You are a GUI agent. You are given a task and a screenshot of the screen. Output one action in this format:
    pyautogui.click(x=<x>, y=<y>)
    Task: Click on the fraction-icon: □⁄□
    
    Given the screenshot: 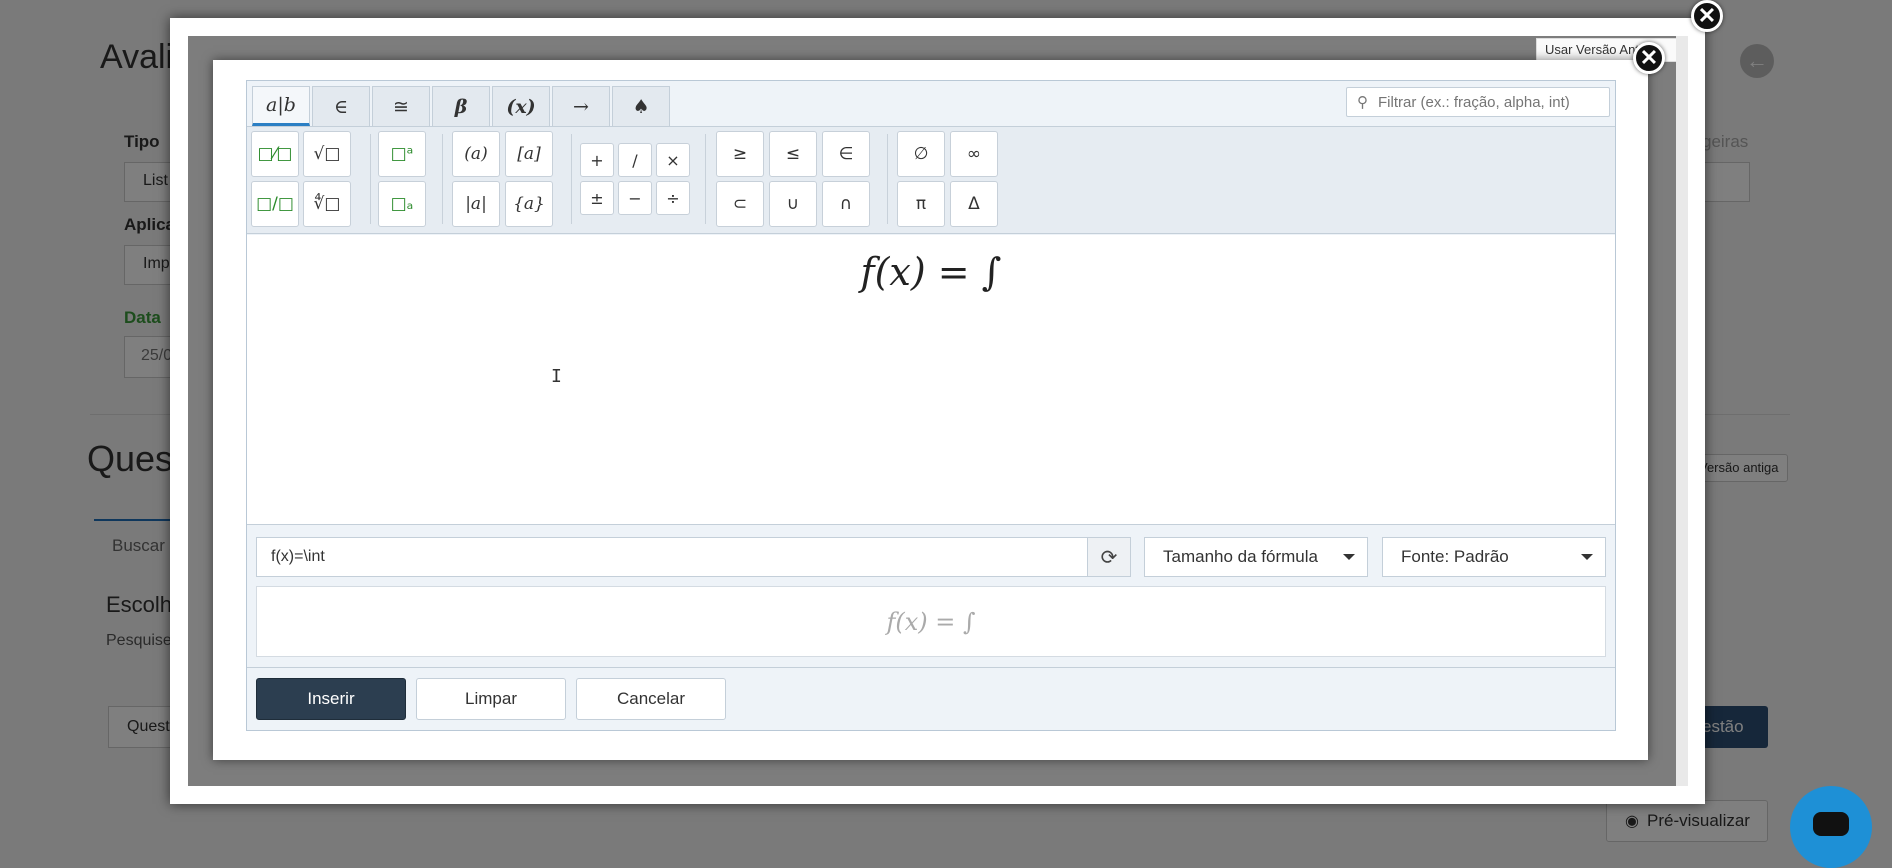 What is the action you would take?
    pyautogui.click(x=275, y=154)
    